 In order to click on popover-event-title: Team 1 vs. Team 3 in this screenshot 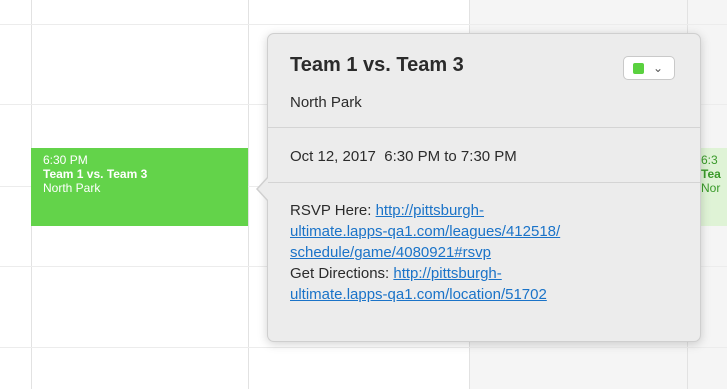, I will do `click(377, 65)`.